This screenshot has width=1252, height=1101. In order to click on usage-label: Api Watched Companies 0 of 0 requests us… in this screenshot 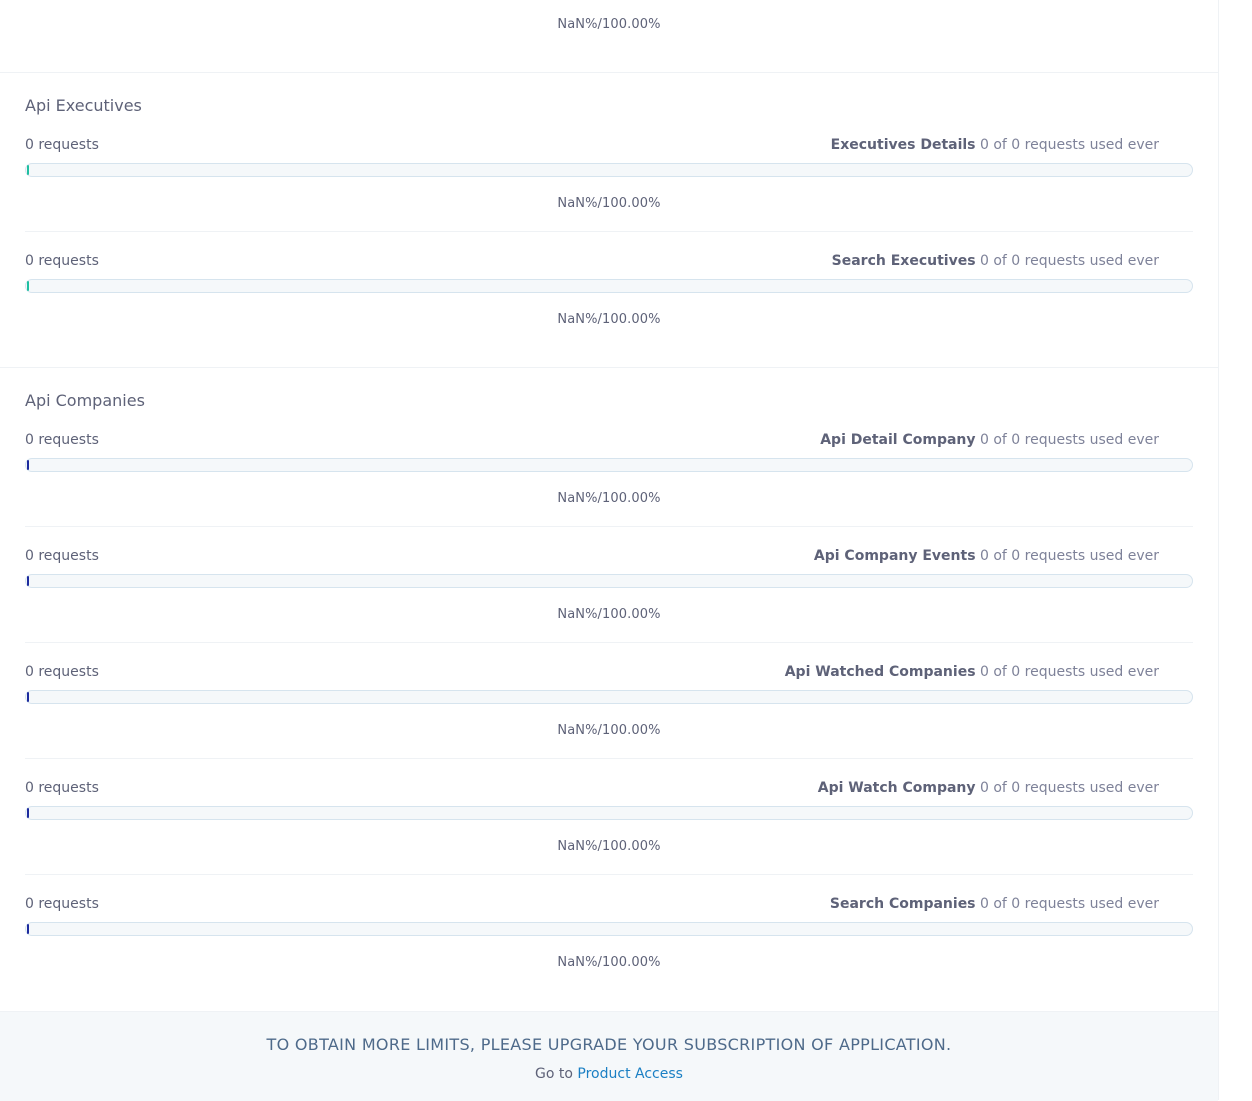, I will do `click(972, 672)`.